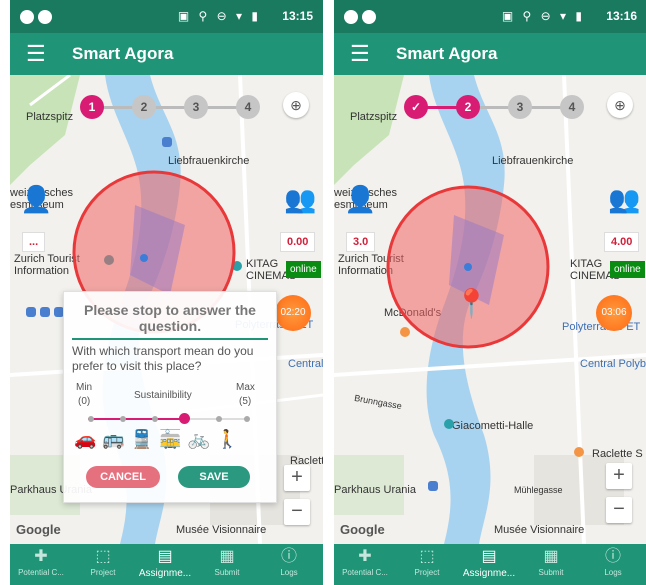 This screenshot has width=646, height=585. Describe the element at coordinates (613, 572) in the screenshot. I see `nav-label: Logs` at that location.